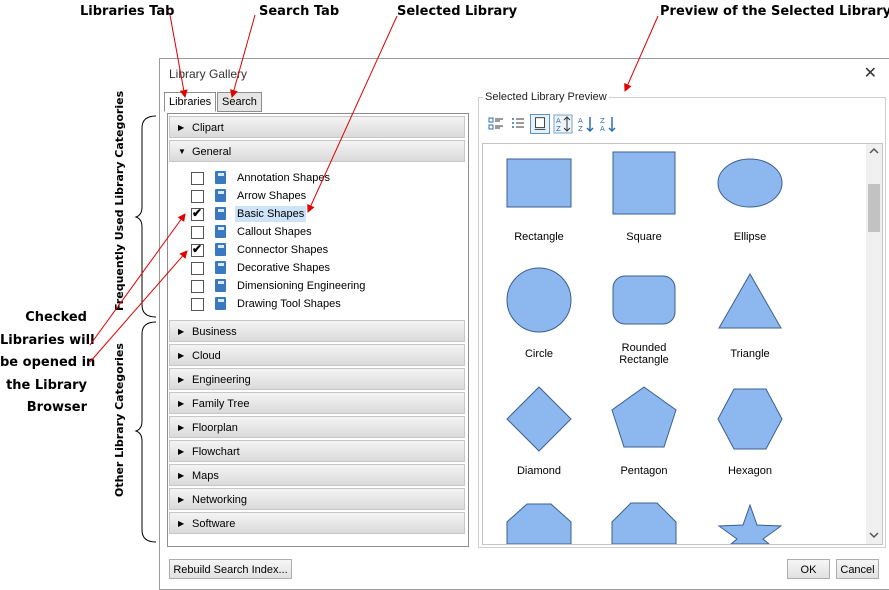  What do you see at coordinates (808, 569) in the screenshot?
I see `ok-button: OK` at bounding box center [808, 569].